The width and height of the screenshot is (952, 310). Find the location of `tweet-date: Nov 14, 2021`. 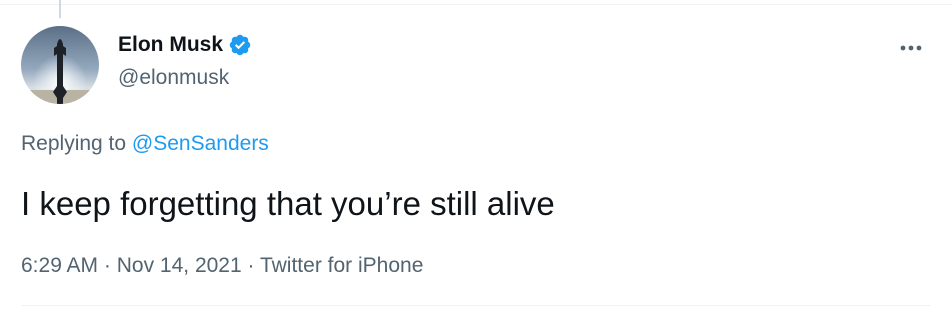

tweet-date: Nov 14, 2021 is located at coordinates (179, 265).